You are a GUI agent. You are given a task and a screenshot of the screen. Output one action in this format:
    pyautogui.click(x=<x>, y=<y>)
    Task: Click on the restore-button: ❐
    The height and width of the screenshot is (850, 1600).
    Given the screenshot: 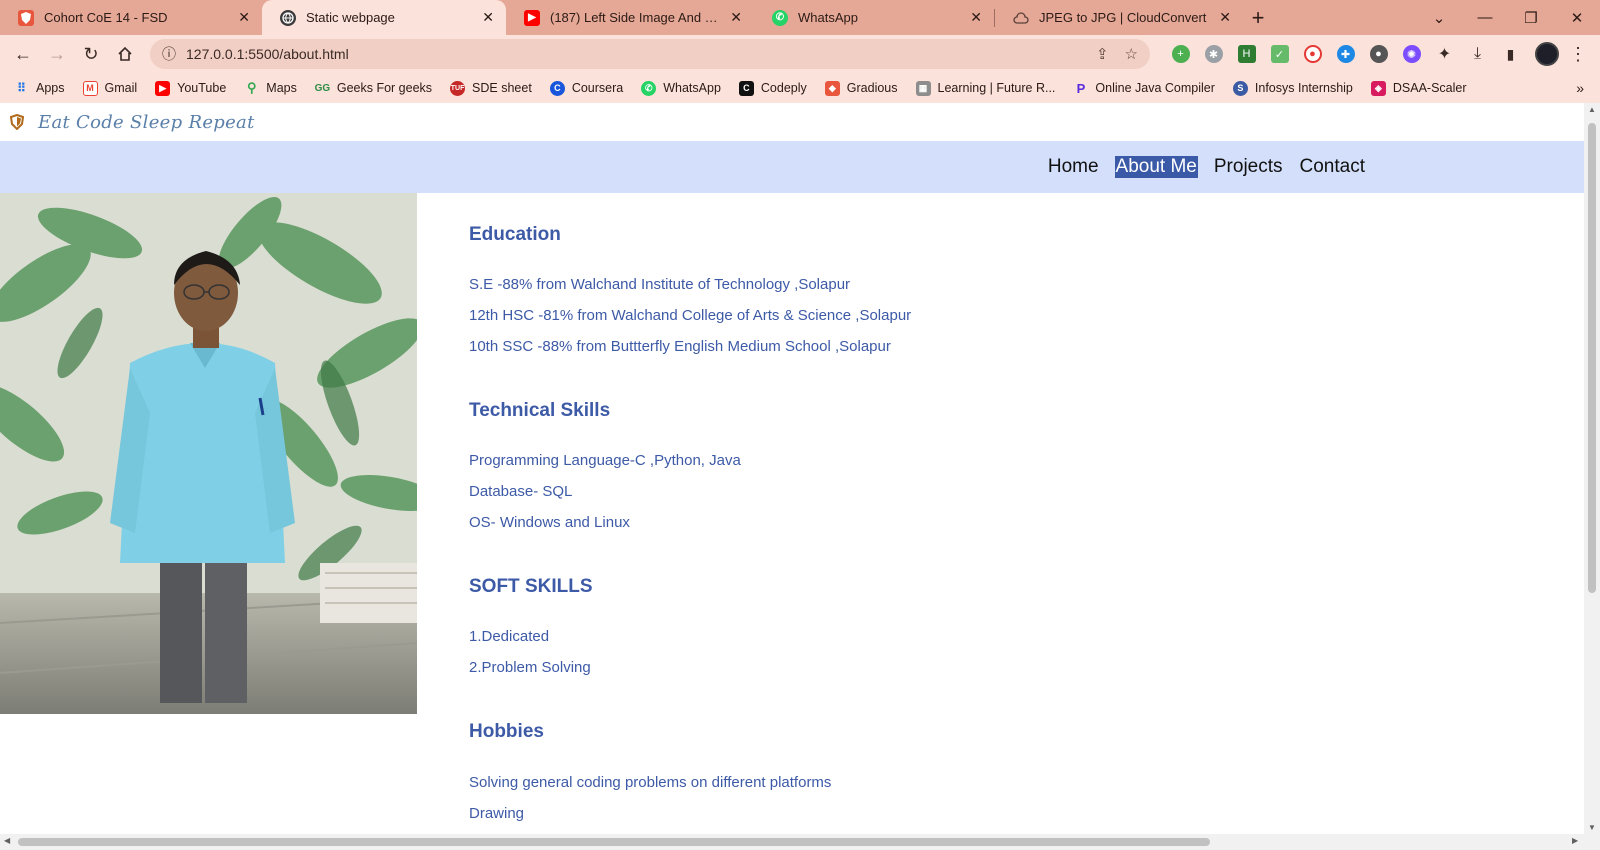 What is the action you would take?
    pyautogui.click(x=1531, y=18)
    